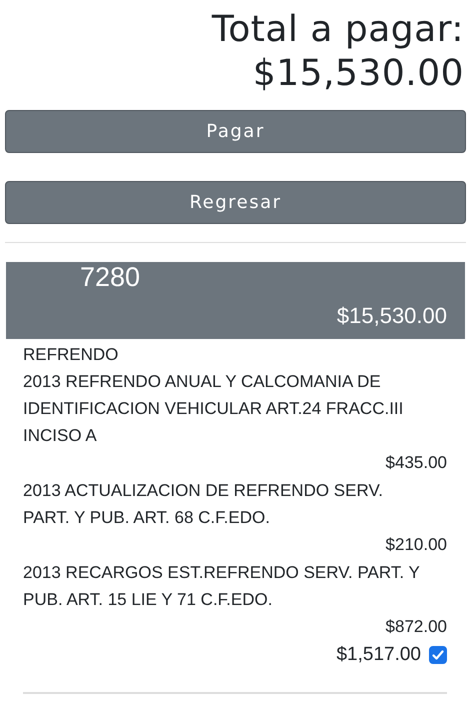 This screenshot has width=471, height=704. What do you see at coordinates (416, 462) in the screenshot?
I see `item-amount: $435.00` at bounding box center [416, 462].